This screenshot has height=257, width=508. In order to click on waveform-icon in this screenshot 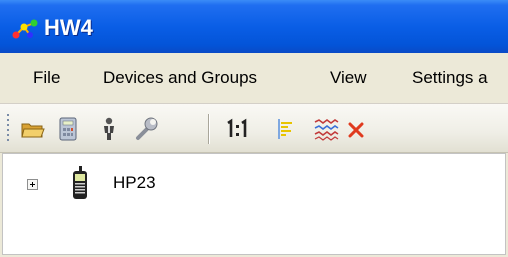, I will do `click(326, 129)`.